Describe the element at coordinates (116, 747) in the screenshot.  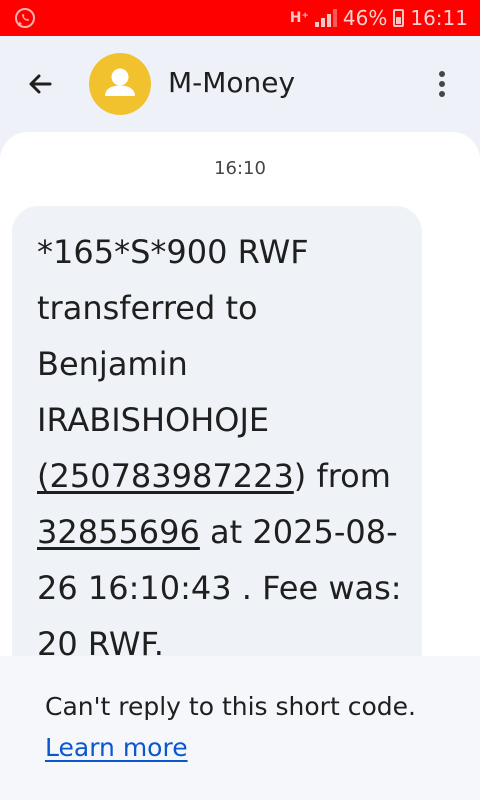
I see `learn-more-link: Learn more` at that location.